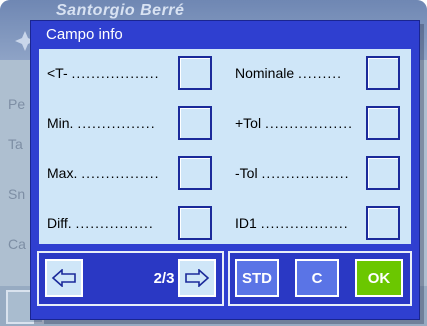 This screenshot has width=427, height=326. I want to click on arrow-right-icon, so click(197, 278).